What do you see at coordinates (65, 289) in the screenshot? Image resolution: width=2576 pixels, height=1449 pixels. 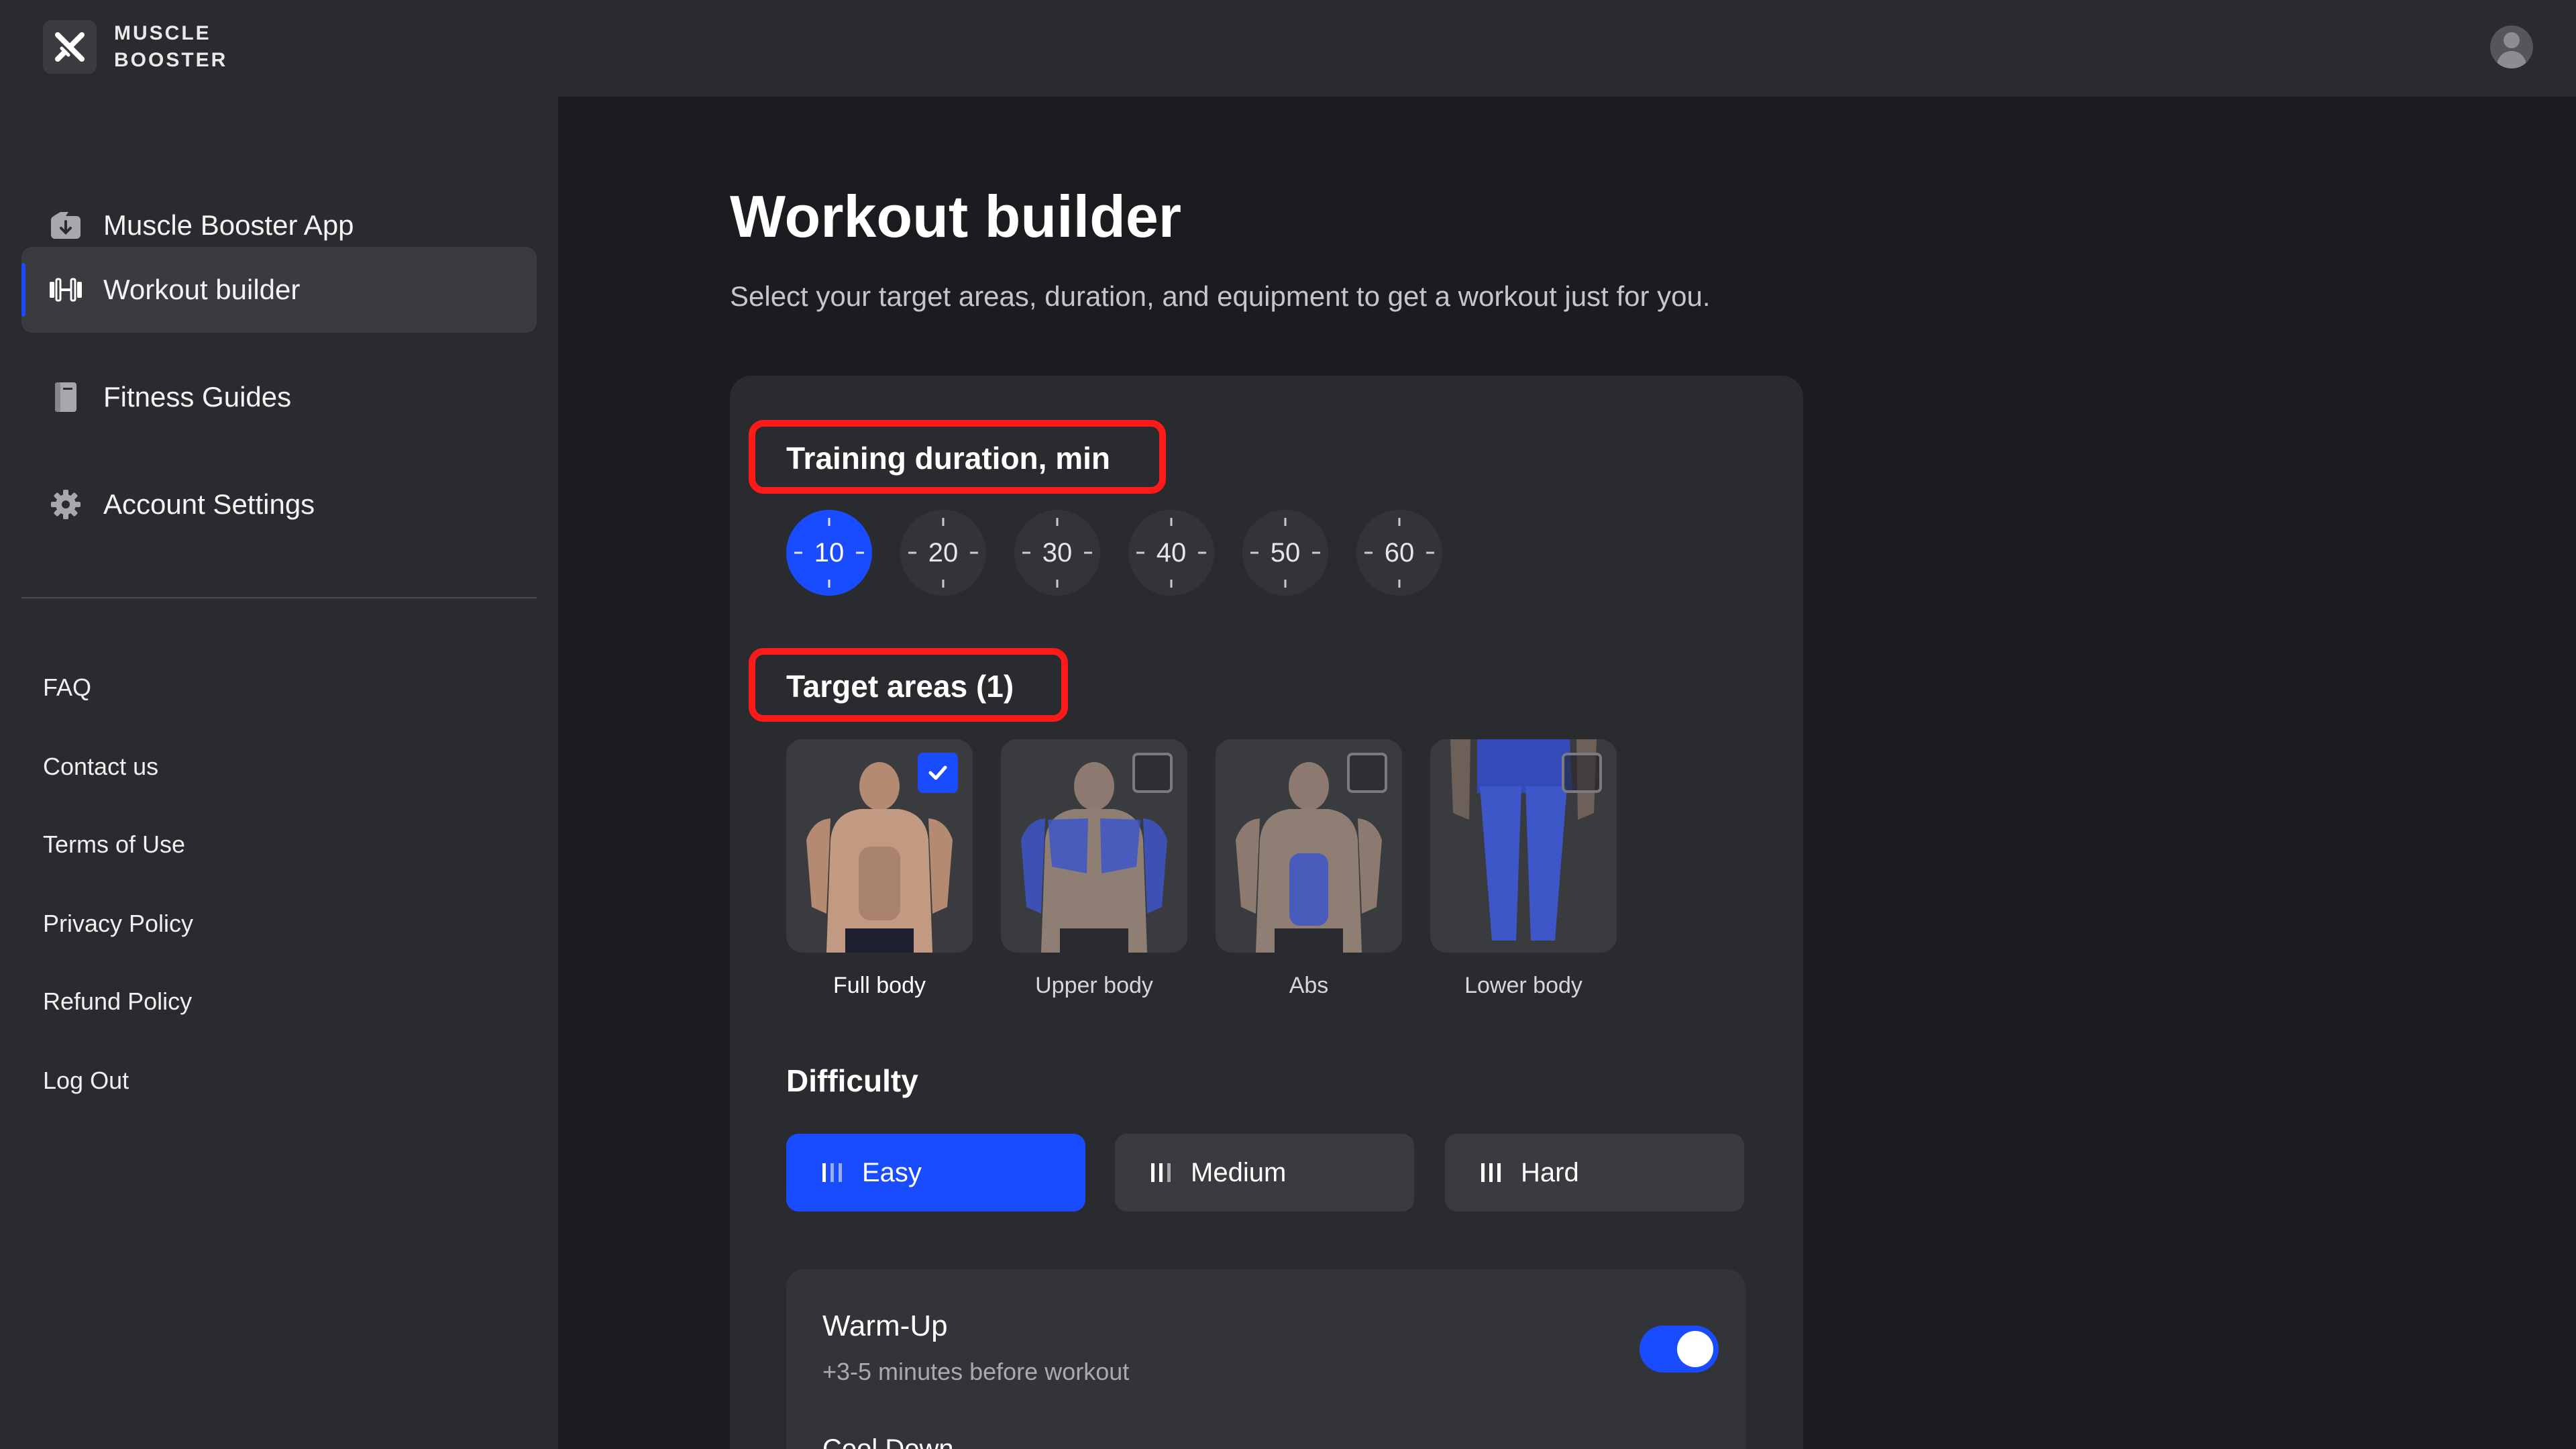 I see `dumbbell-icon` at bounding box center [65, 289].